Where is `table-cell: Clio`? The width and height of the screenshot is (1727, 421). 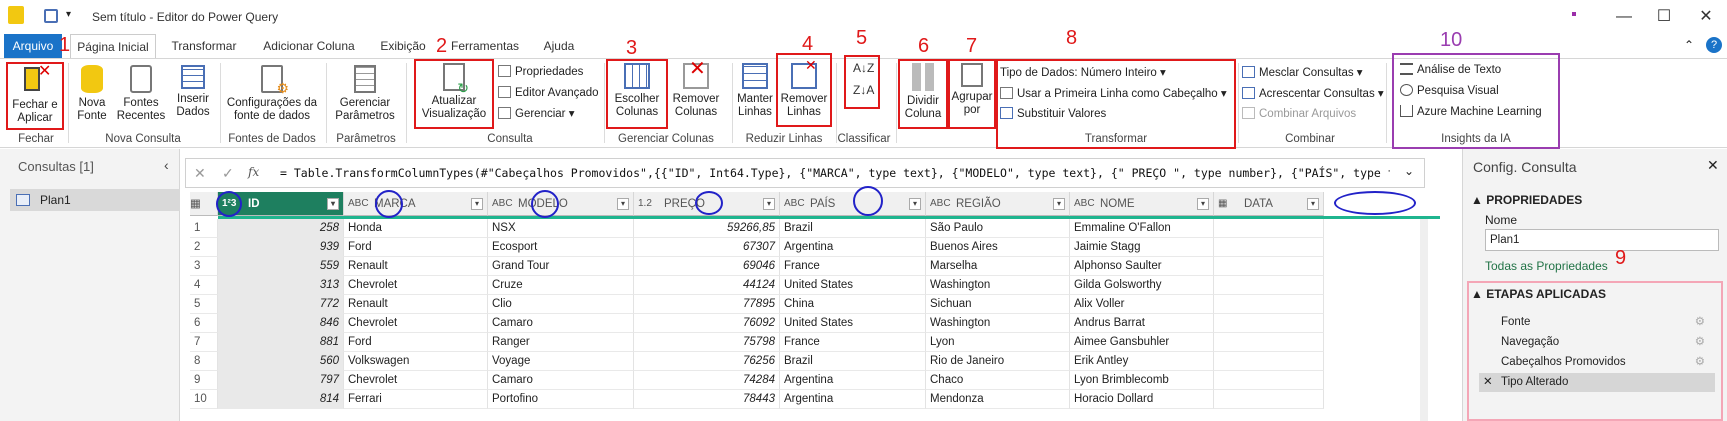
table-cell: Clio is located at coordinates (561, 304).